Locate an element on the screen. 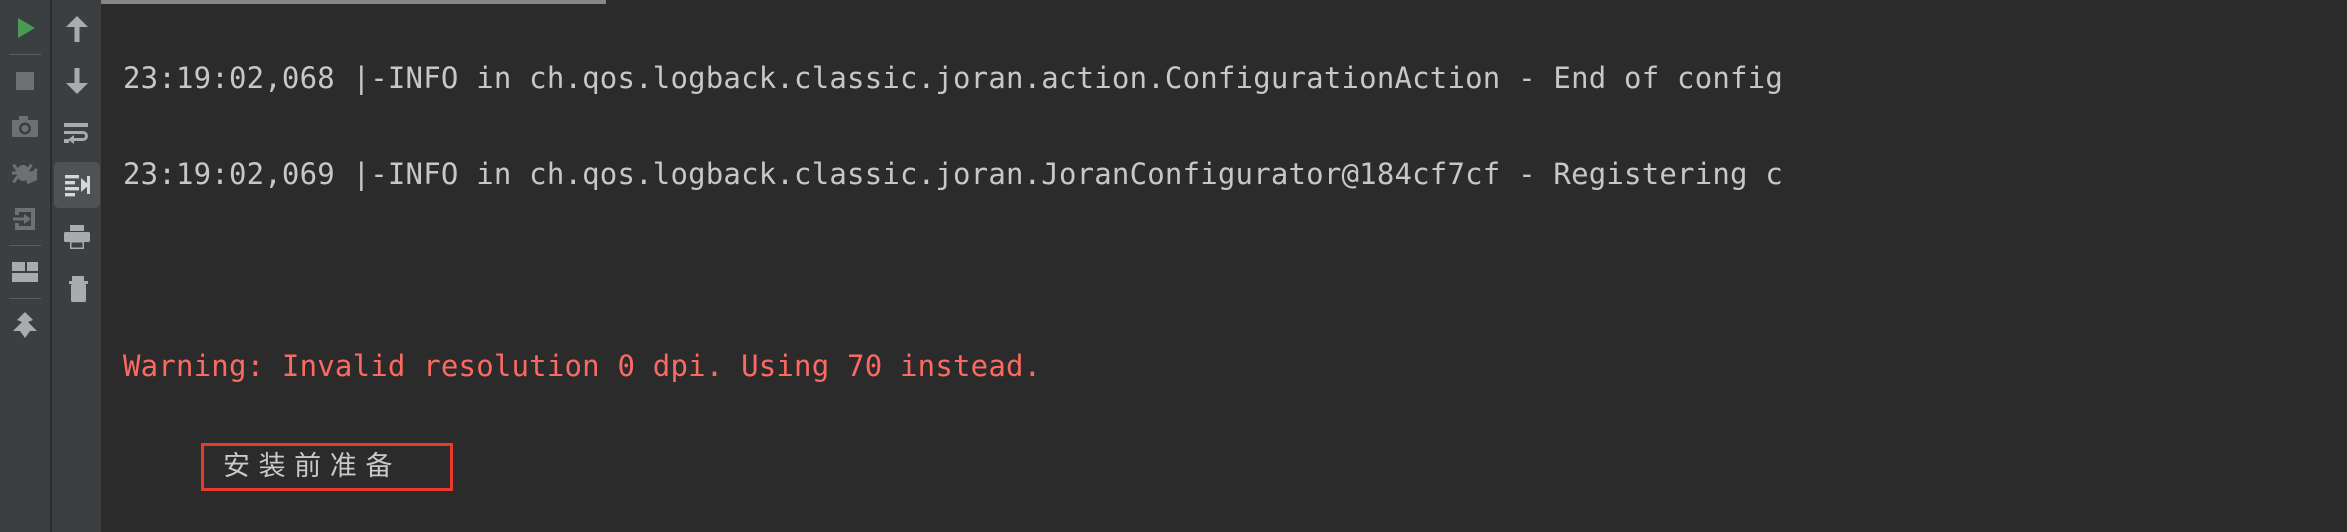 The image size is (2347, 532). console-actions-toolbar is located at coordinates (75, 266).